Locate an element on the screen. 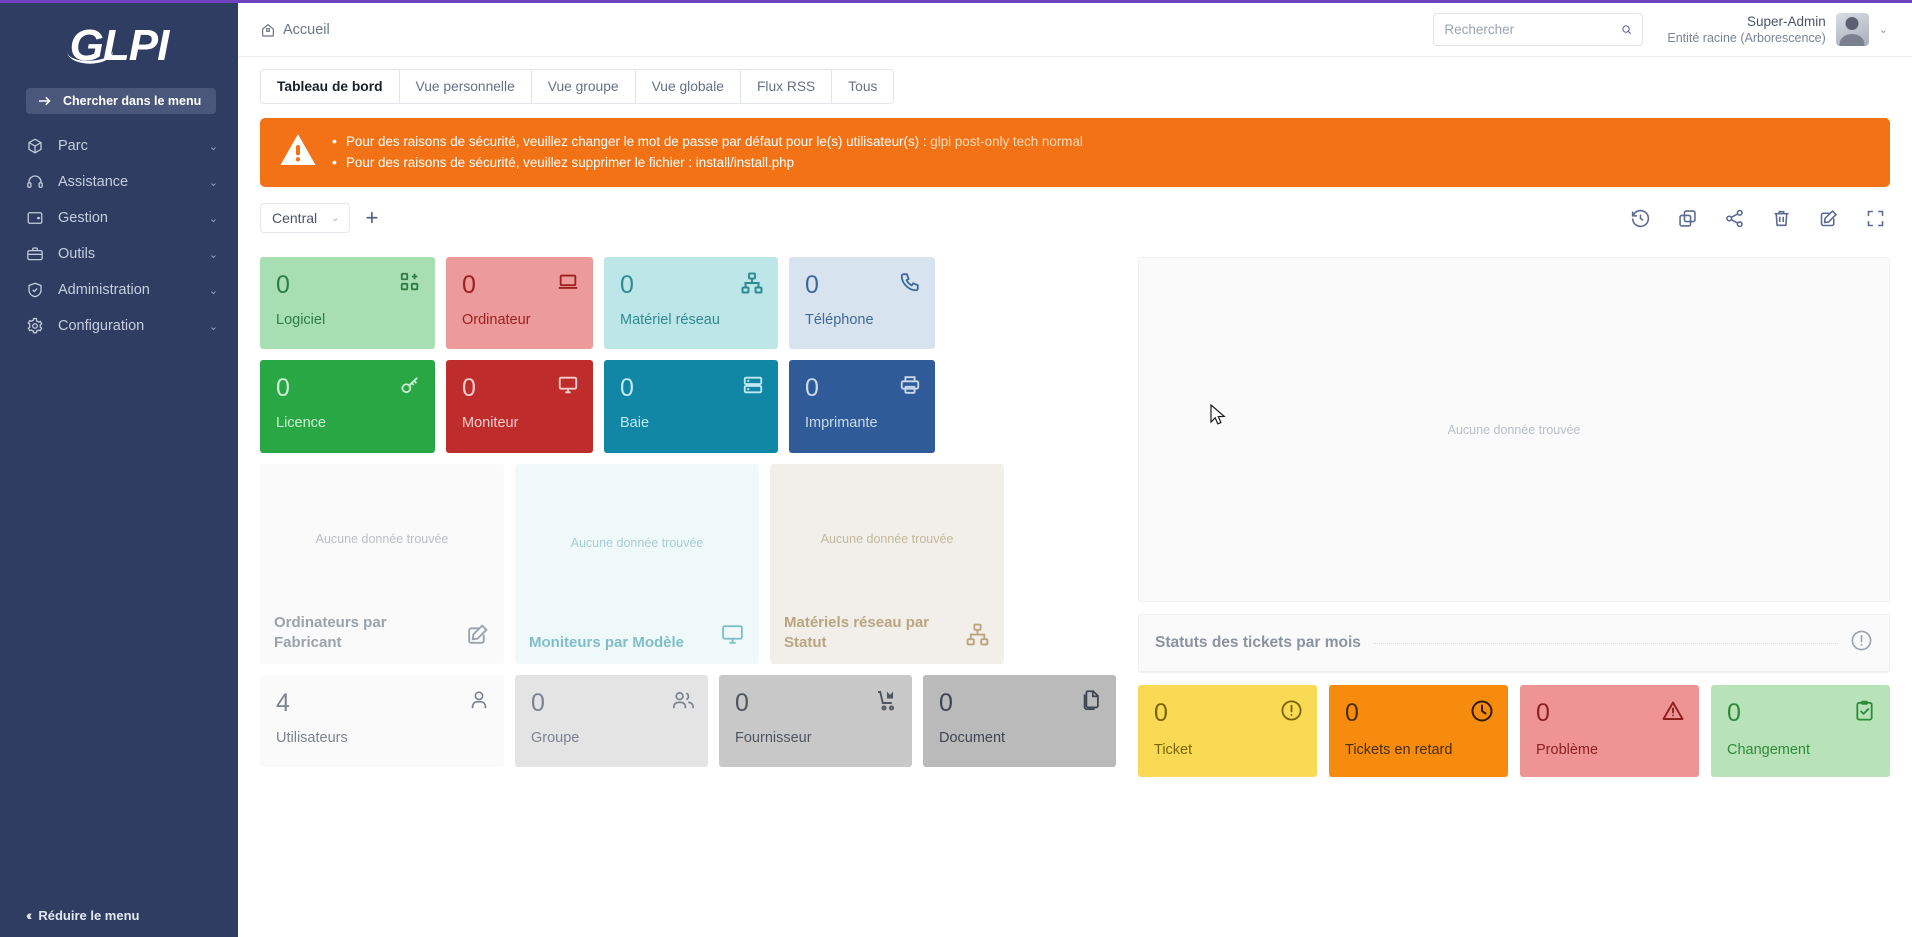  tile-label: Utilisateurs is located at coordinates (312, 738).